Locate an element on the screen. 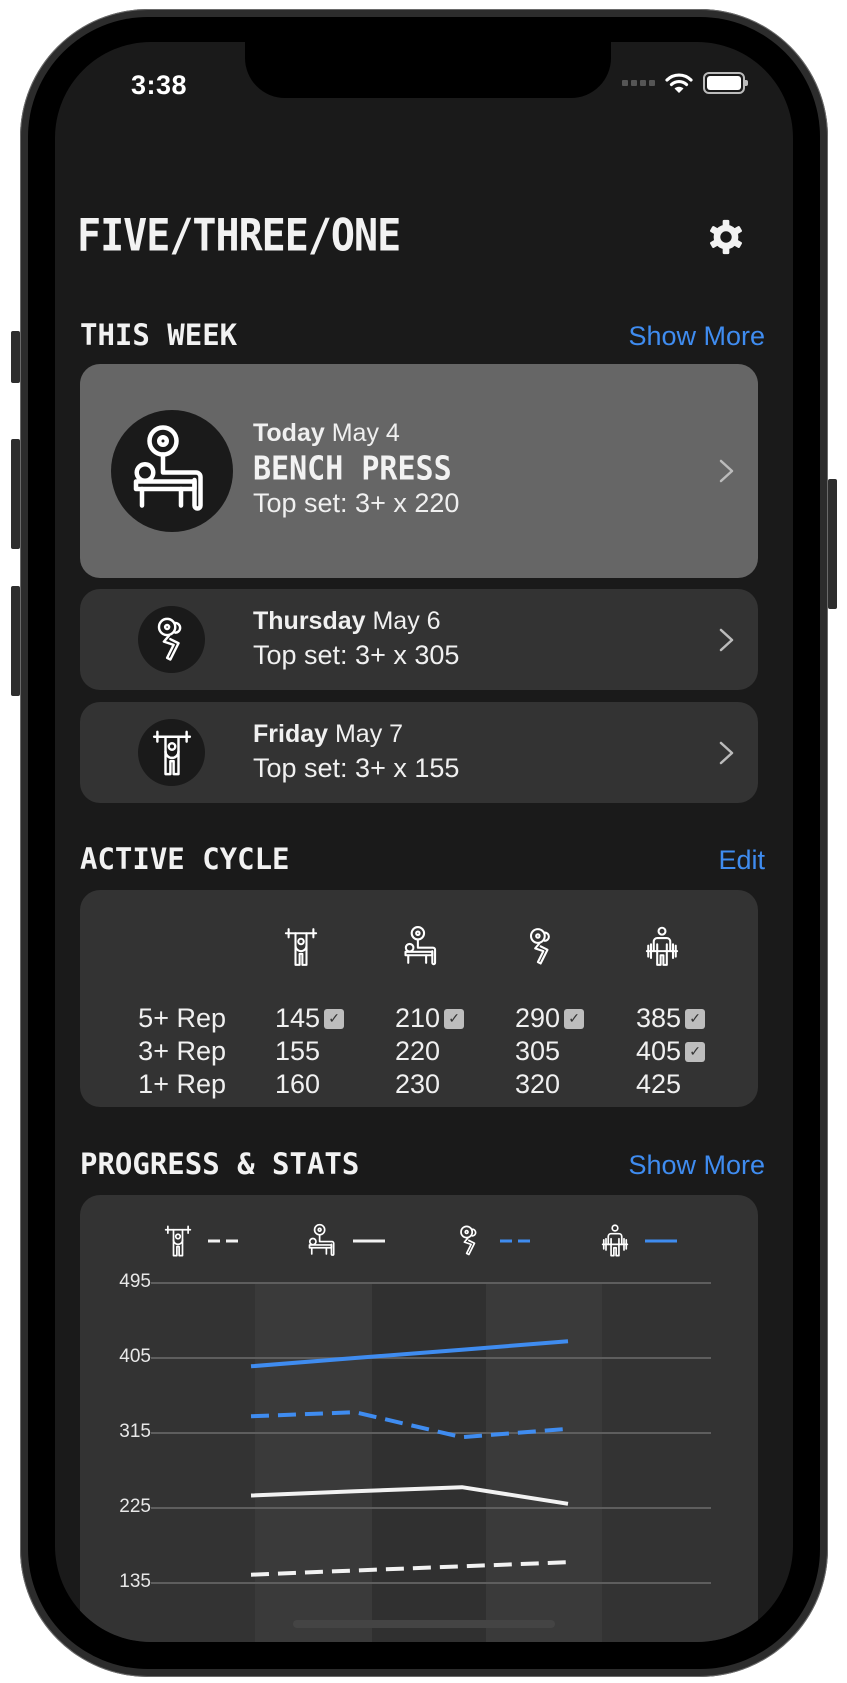 The width and height of the screenshot is (847, 1683). volume-up-button is located at coordinates (15, 494).